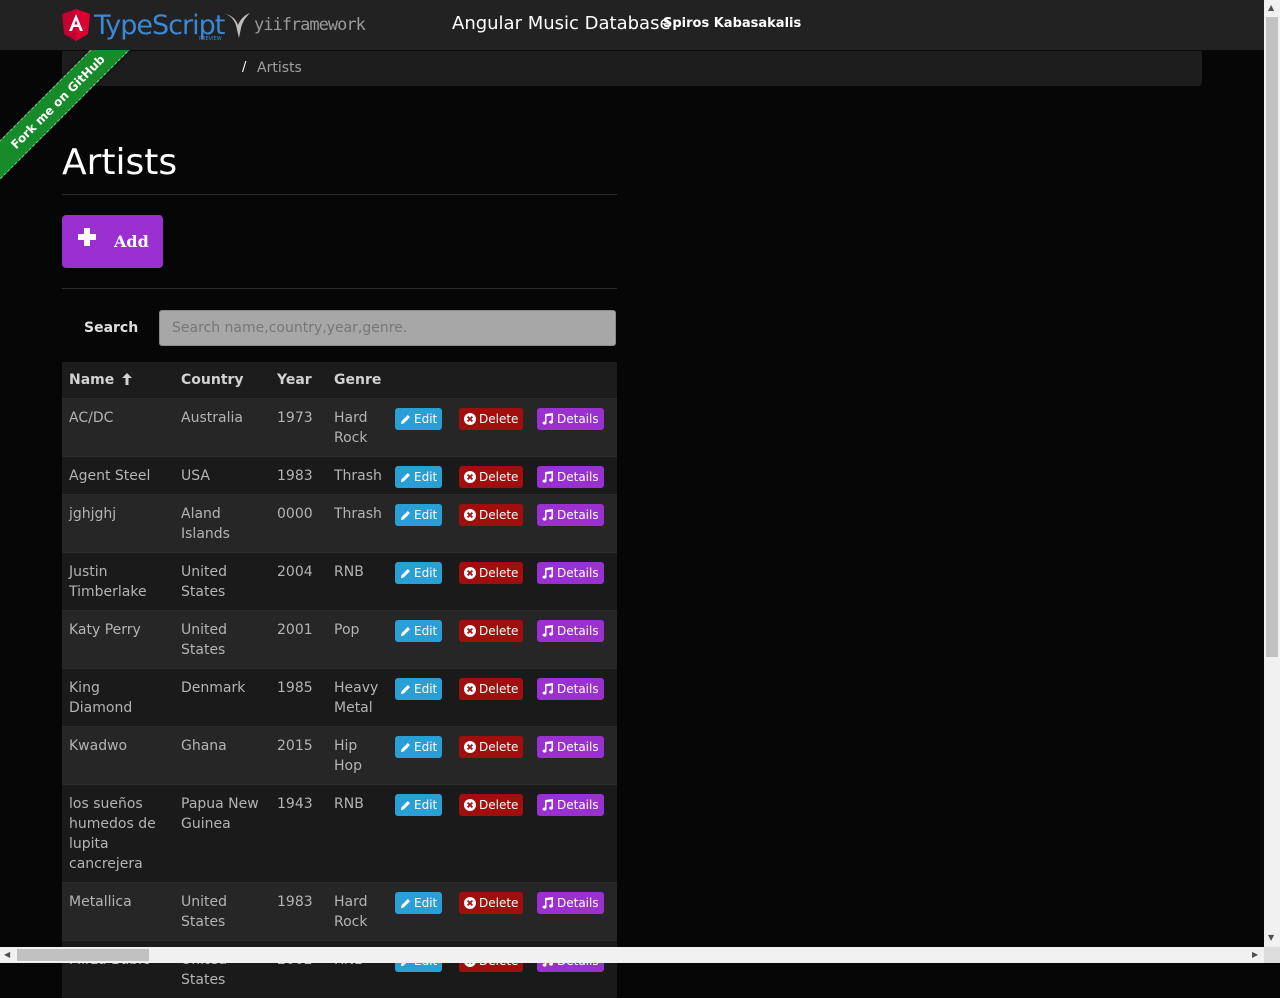 Image resolution: width=1280 pixels, height=998 pixels. I want to click on brand-title: Angular Music Database, so click(561, 23).